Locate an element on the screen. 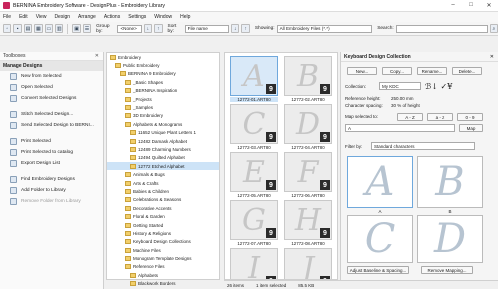 The image size is (498, 289). sort-descending-icon: ↑ is located at coordinates (245, 28).